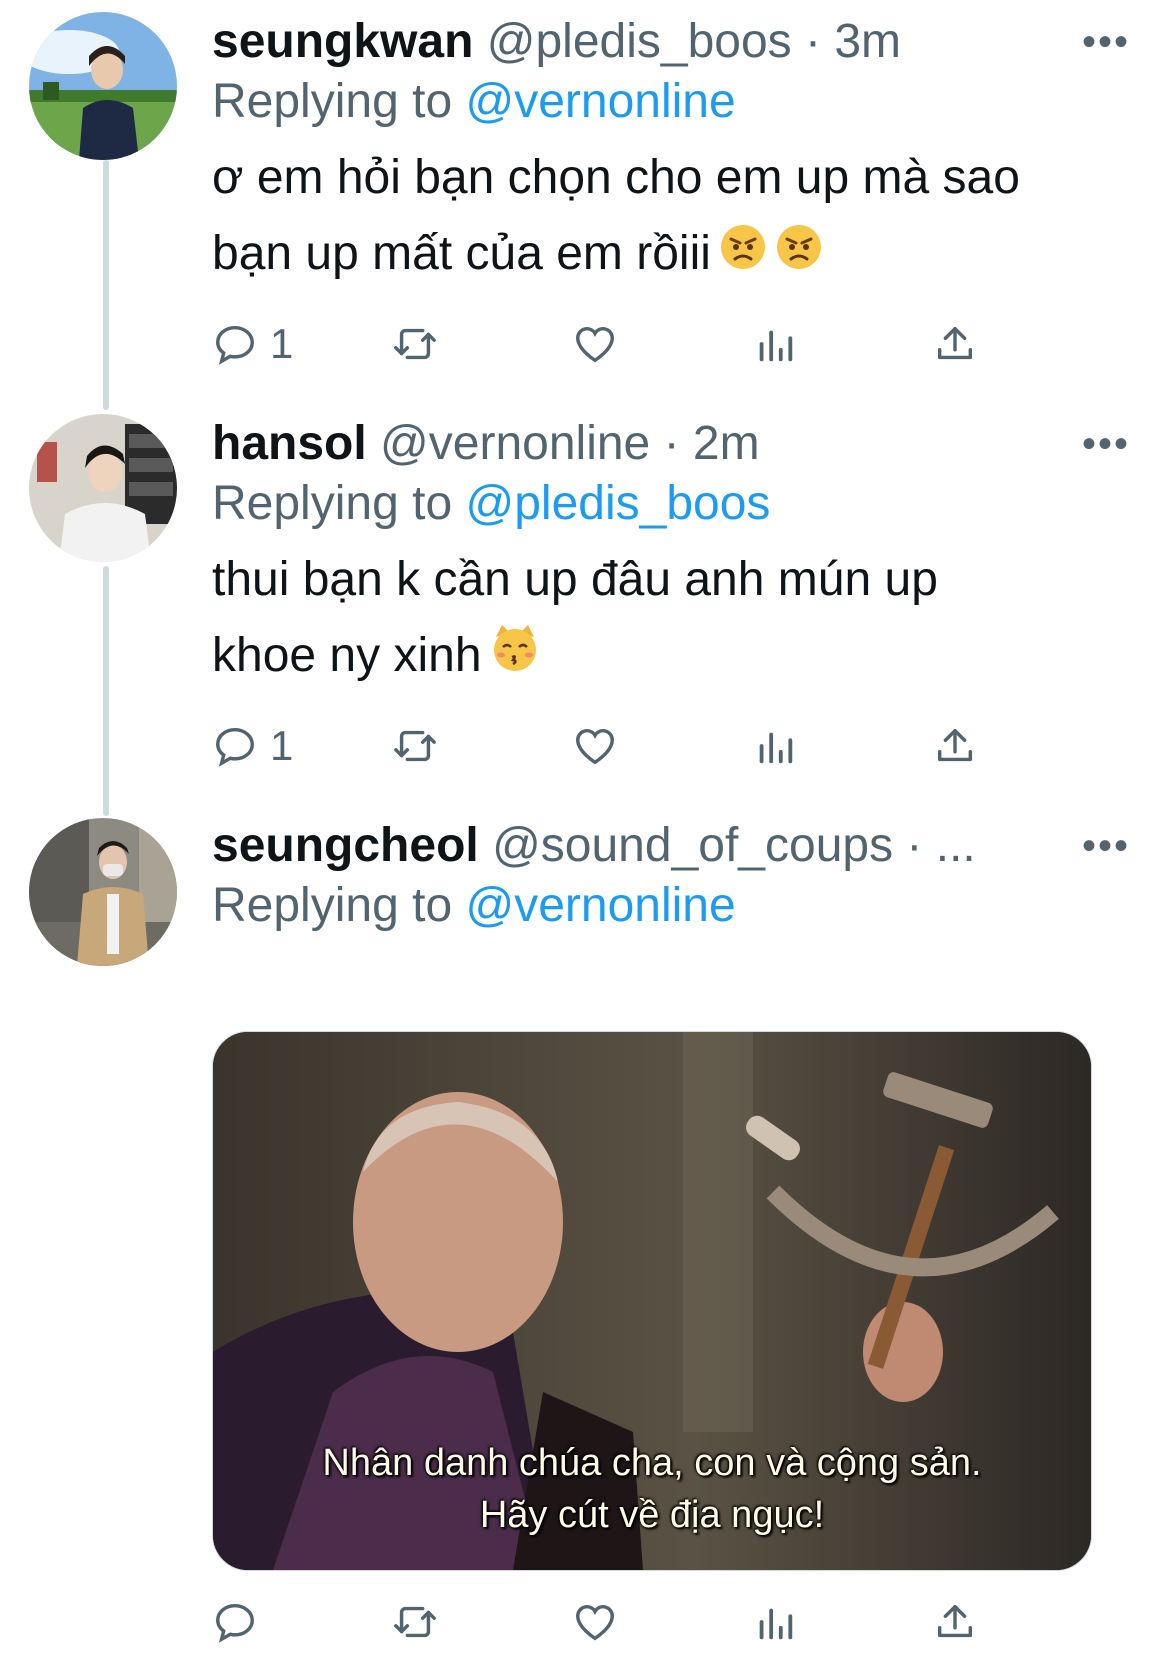  Describe the element at coordinates (617, 503) in the screenshot. I see `replying-to-link: @pledis_boos` at that location.